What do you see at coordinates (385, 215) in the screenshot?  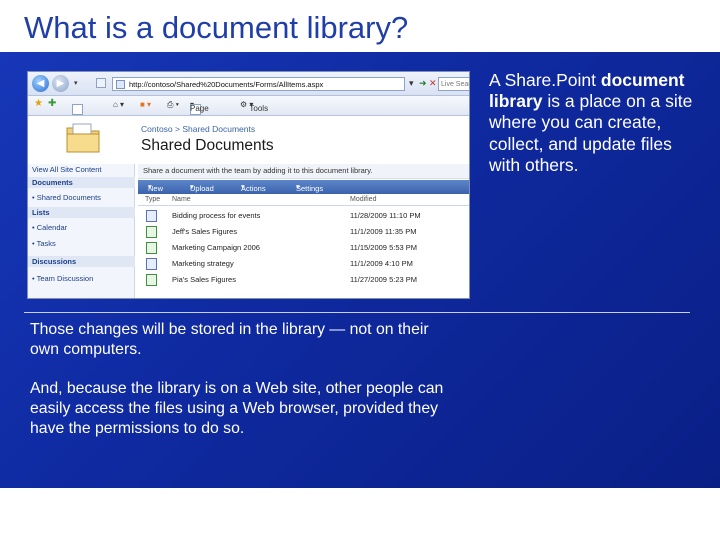 I see `modified-date: 11/28/2009 11:10 PM` at bounding box center [385, 215].